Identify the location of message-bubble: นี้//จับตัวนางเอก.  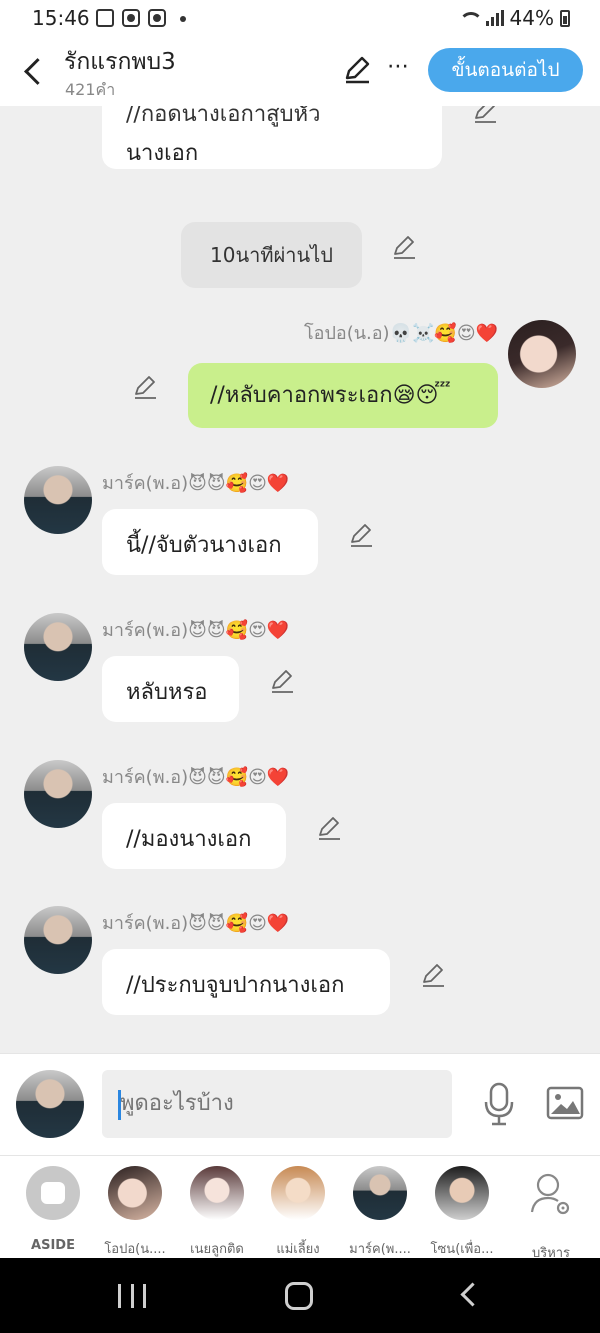
(210, 542).